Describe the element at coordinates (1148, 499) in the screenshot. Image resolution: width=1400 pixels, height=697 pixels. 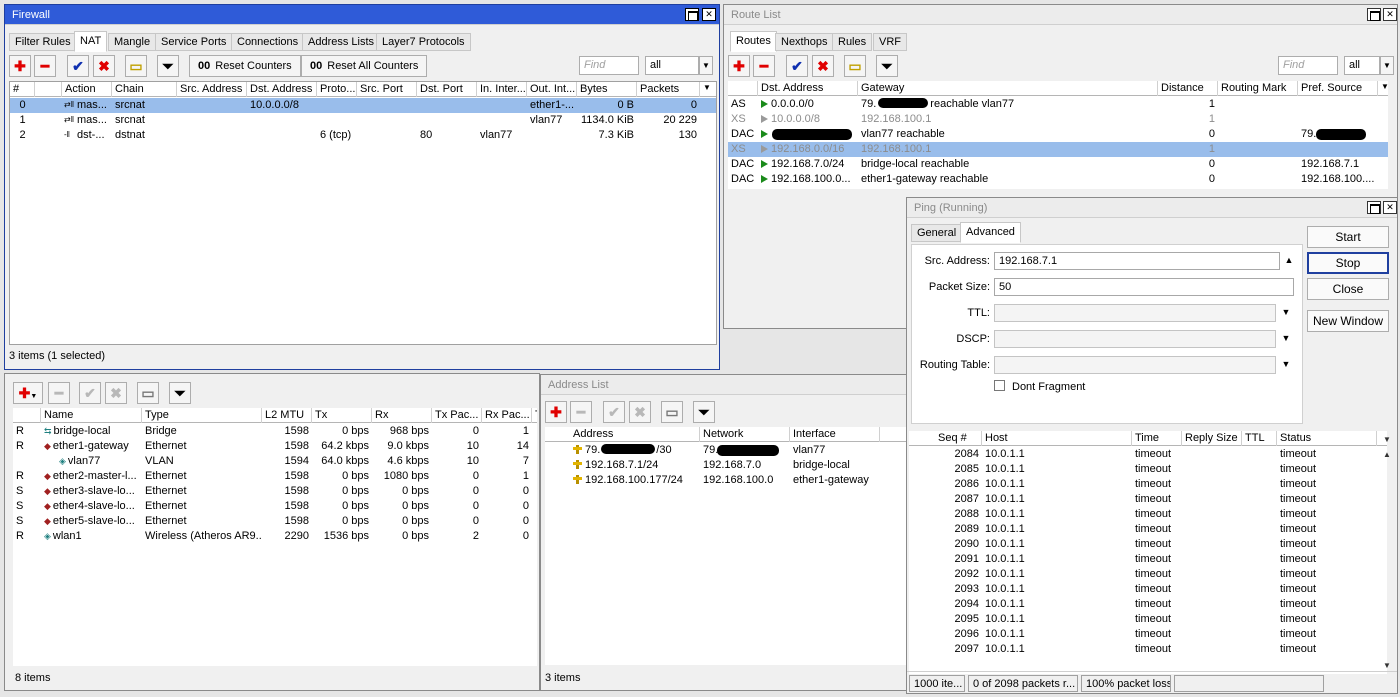
I see `table-row: 2087 10.0.1.1 timeout timeout` at that location.